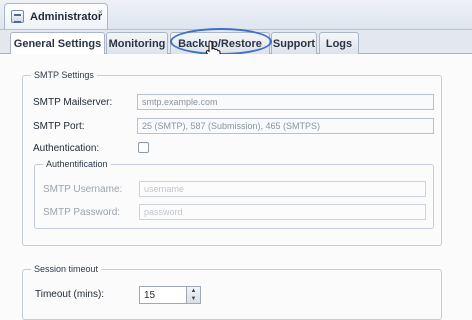  Describe the element at coordinates (137, 43) in the screenshot. I see `tab-monitoring: Monitoring` at that location.